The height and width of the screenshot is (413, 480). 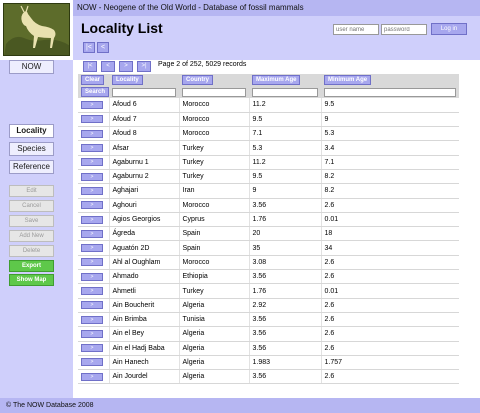 What do you see at coordinates (284, 263) in the screenshot?
I see `max-age-cell: 3.08` at bounding box center [284, 263].